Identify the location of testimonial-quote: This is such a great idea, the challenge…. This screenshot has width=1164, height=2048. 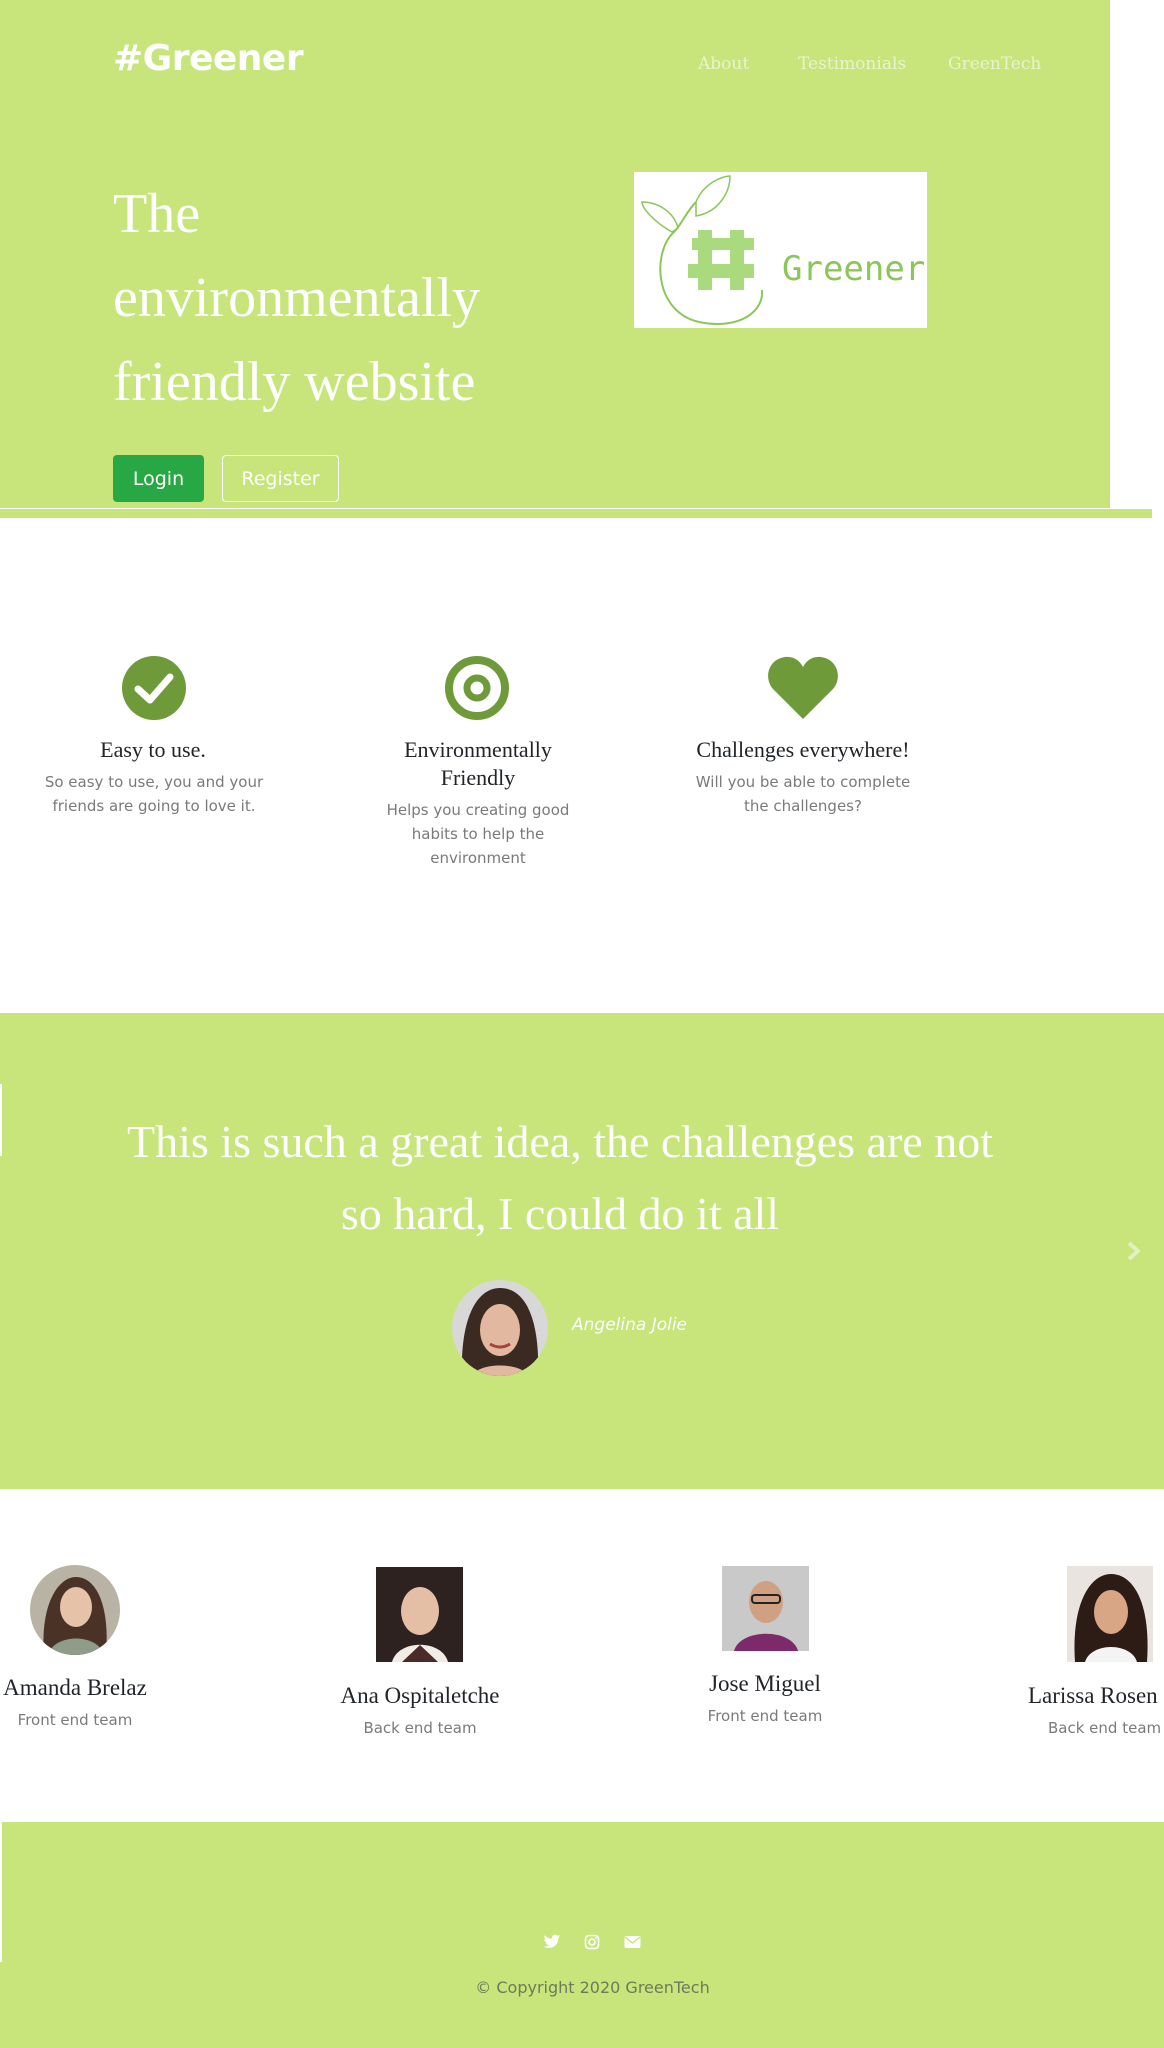
(560, 1178).